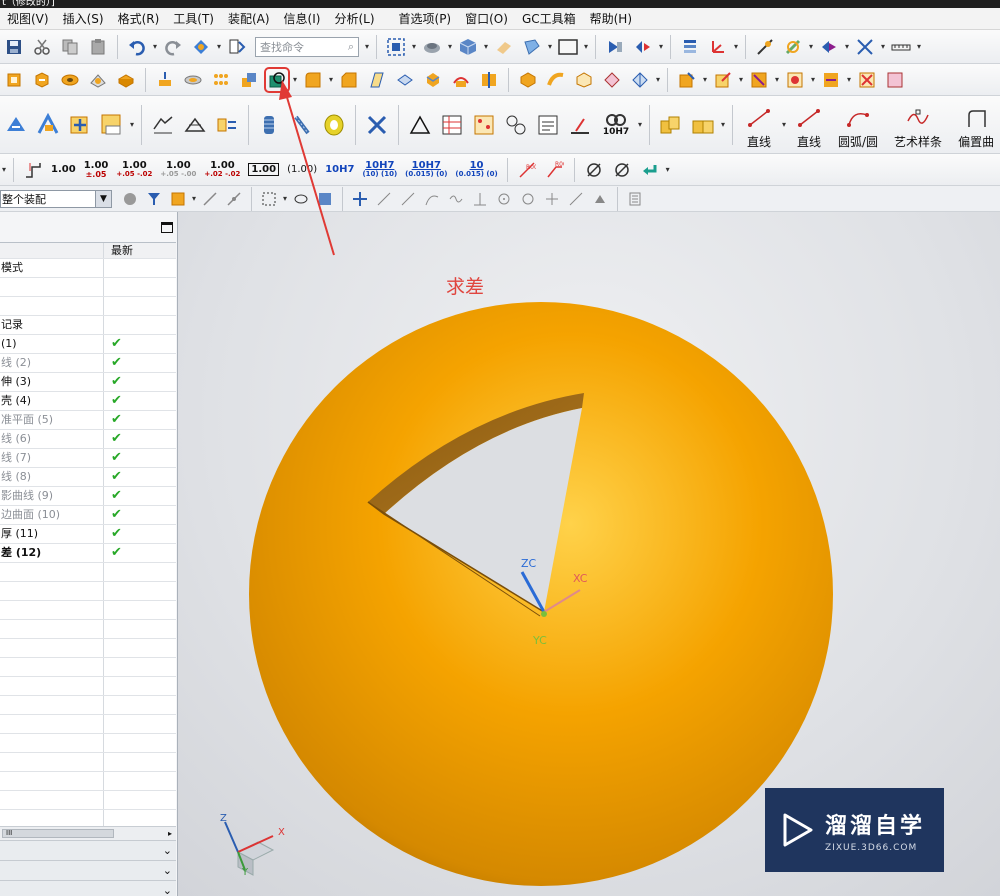 The height and width of the screenshot is (896, 1000). Describe the element at coordinates (849, 80) in the screenshot. I see `offset-region-dropdown-icon: ▾` at that location.